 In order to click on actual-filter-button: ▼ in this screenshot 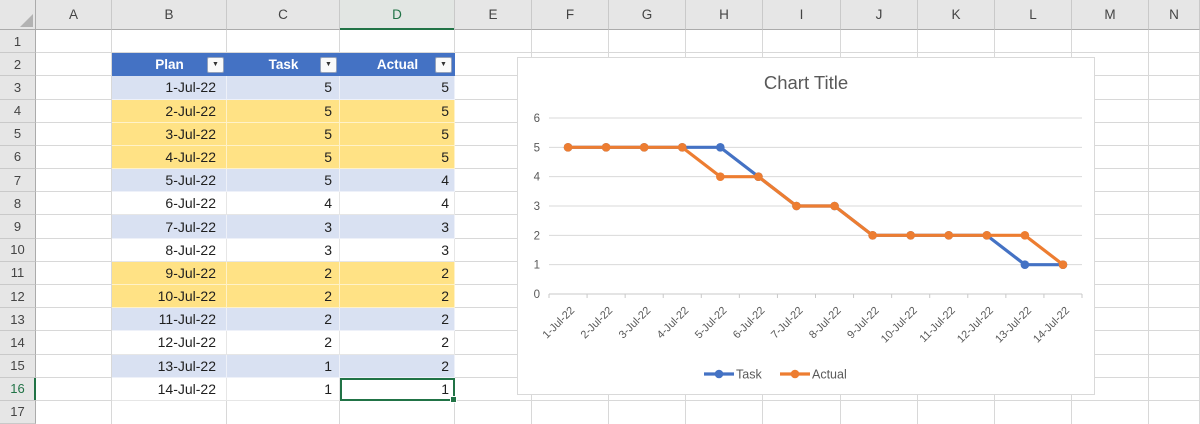, I will do `click(443, 64)`.